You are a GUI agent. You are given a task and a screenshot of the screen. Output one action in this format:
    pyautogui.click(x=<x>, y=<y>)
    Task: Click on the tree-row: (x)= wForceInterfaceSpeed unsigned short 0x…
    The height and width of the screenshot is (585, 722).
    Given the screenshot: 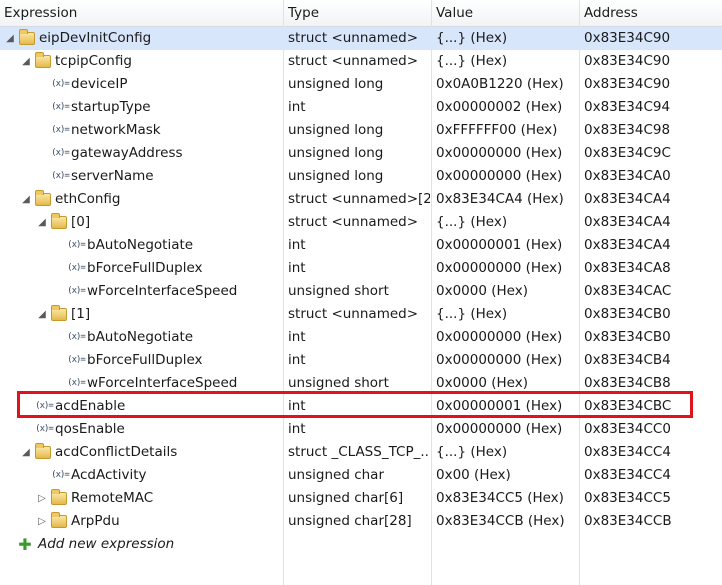 What is the action you would take?
    pyautogui.click(x=361, y=291)
    